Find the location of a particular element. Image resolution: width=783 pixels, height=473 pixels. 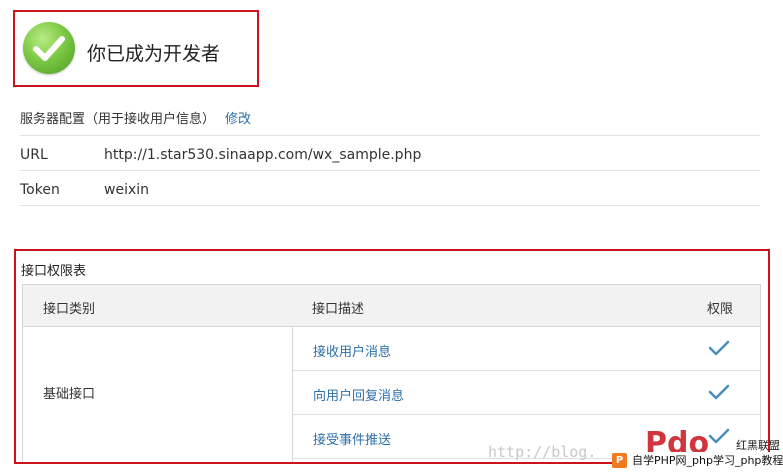

column-header-description: 接口描述 is located at coordinates (338, 309).